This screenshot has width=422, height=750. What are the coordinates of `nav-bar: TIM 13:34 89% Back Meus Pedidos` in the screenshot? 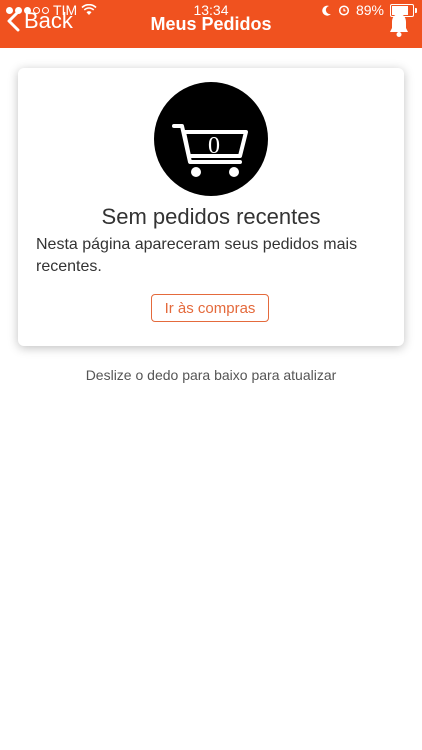 It's located at (211, 24).